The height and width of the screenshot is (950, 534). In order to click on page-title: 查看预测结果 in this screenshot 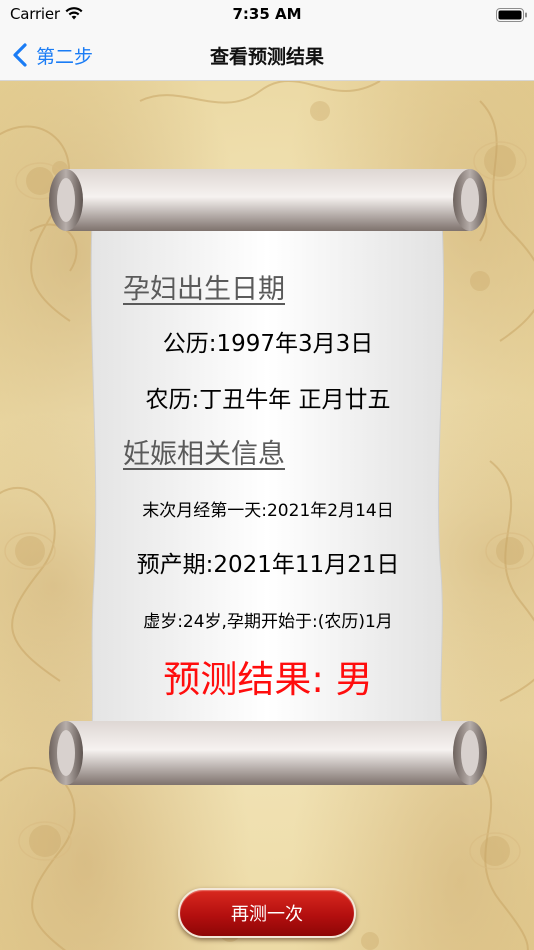, I will do `click(266, 57)`.